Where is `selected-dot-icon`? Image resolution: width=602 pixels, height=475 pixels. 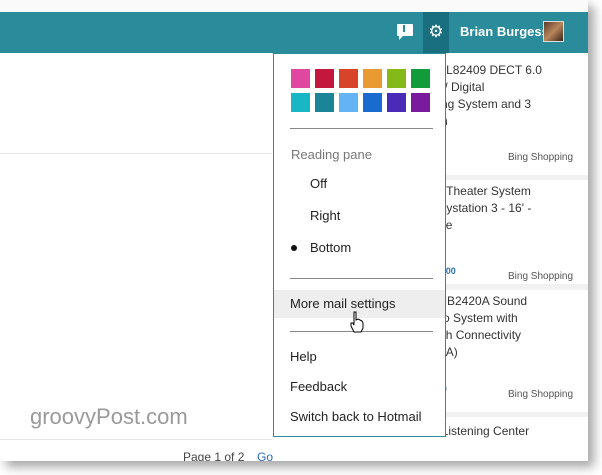 selected-dot-icon is located at coordinates (294, 248).